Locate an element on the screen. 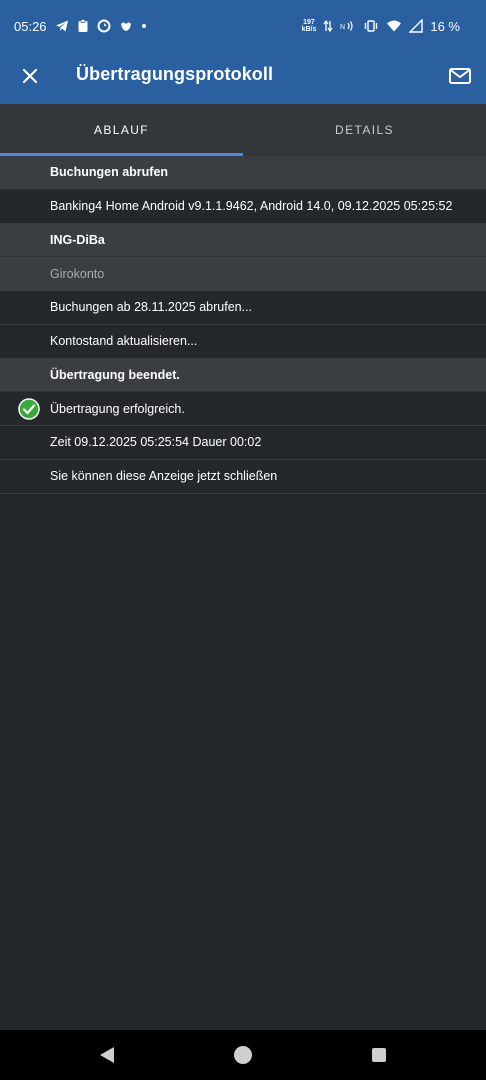  home-icon is located at coordinates (243, 1055).